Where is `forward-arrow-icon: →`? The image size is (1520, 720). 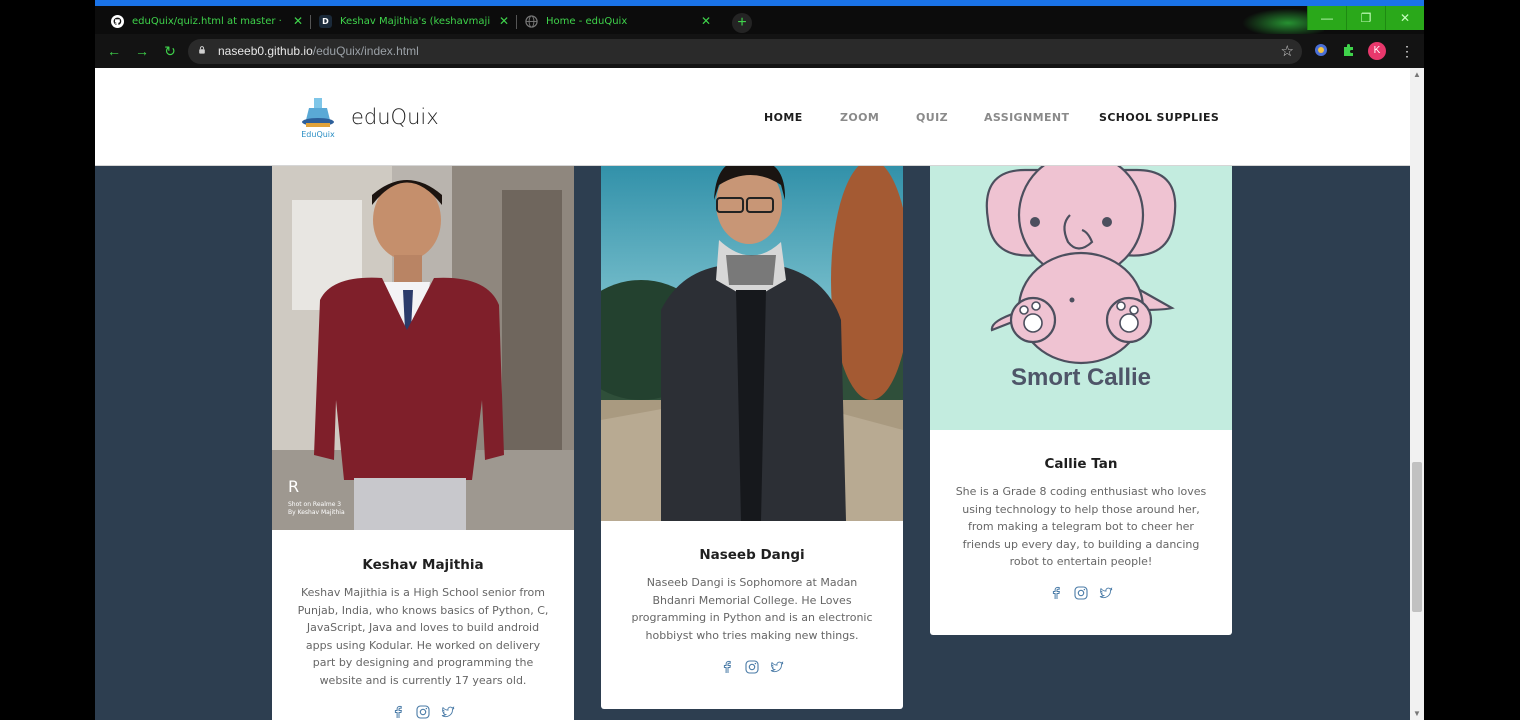 forward-arrow-icon: → is located at coordinates (142, 51).